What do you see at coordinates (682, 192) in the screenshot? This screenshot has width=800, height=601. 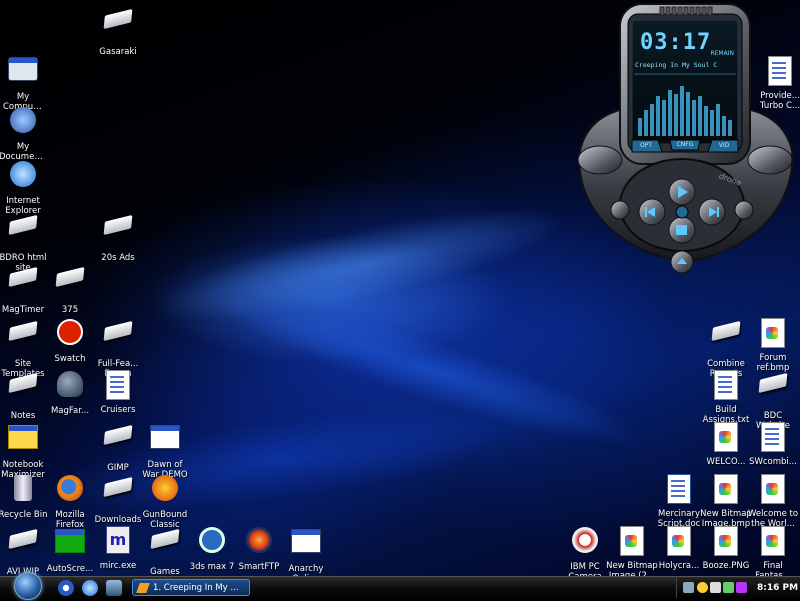 I see `play-button` at bounding box center [682, 192].